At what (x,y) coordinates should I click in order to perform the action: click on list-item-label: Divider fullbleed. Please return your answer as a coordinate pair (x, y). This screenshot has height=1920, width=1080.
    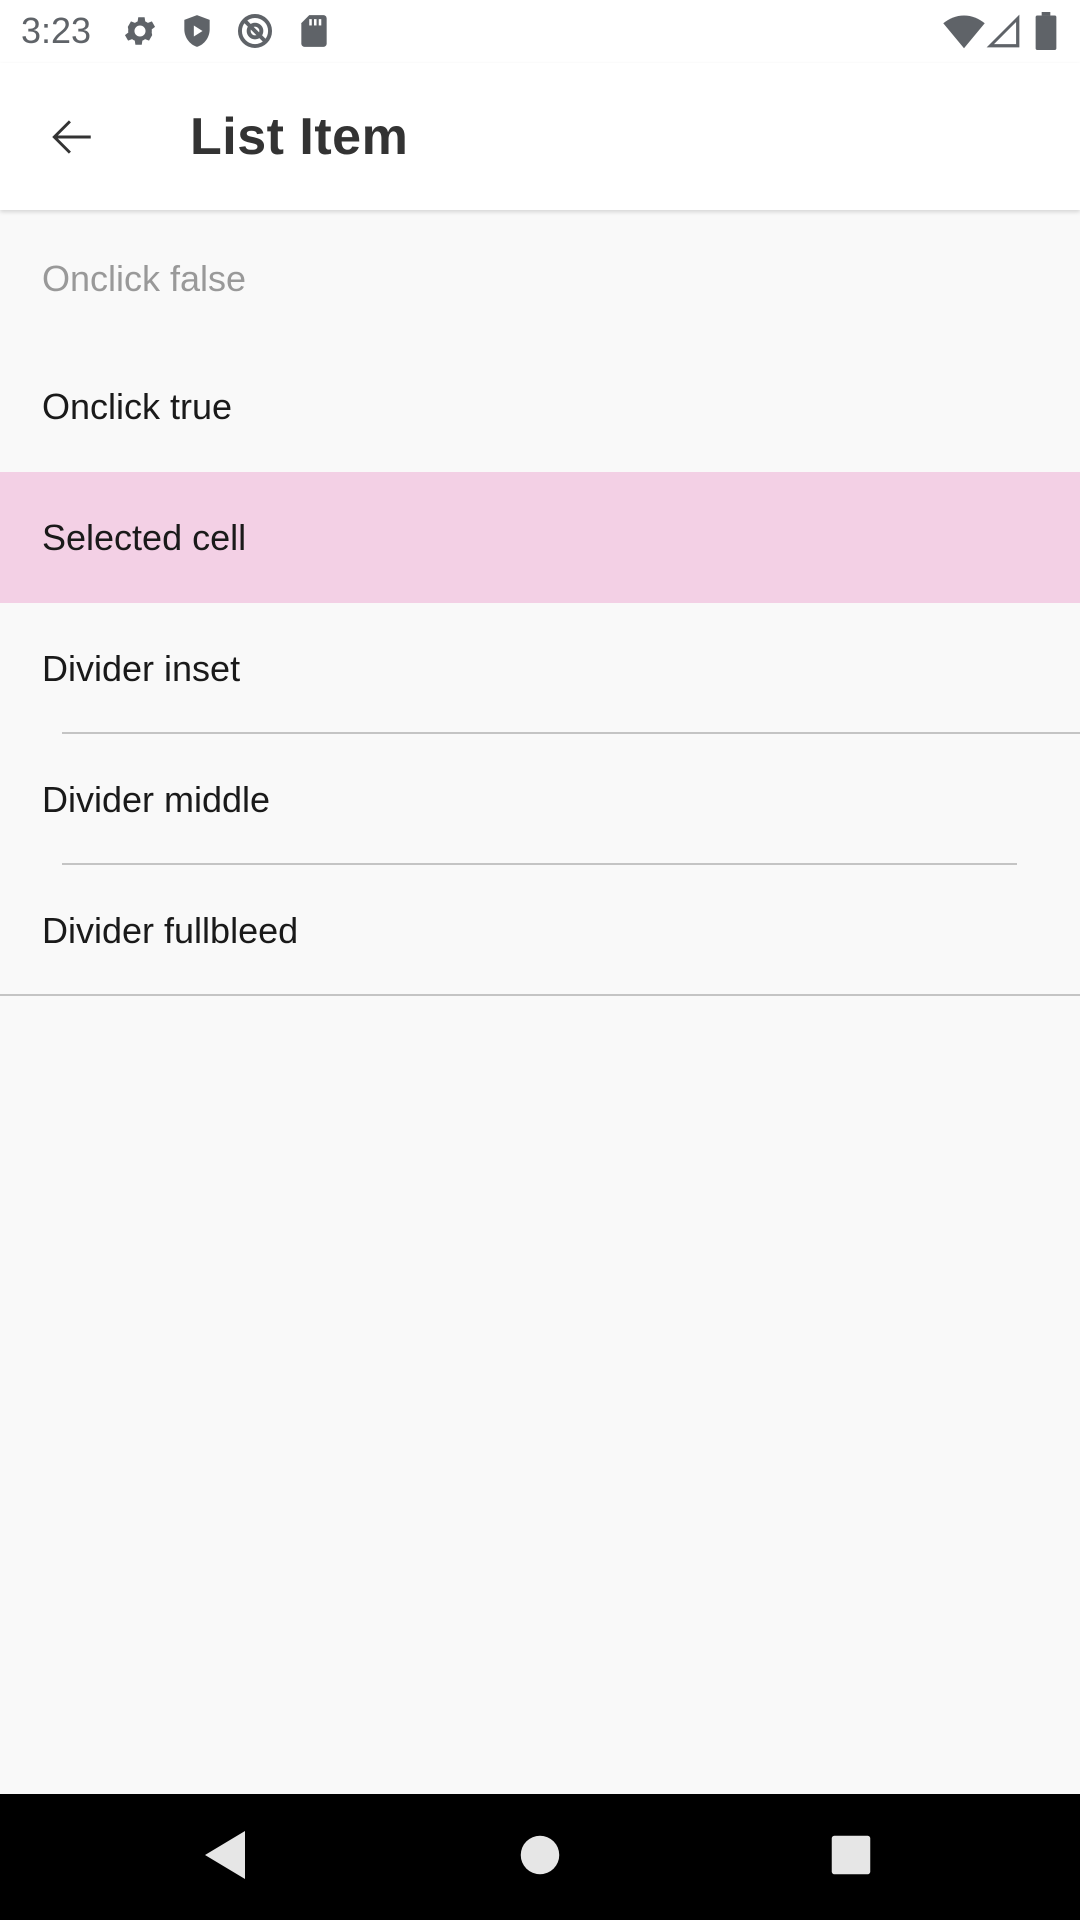
    Looking at the image, I should click on (170, 930).